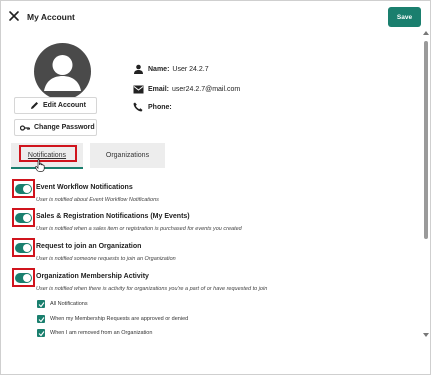 Image resolution: width=431 pixels, height=375 pixels. I want to click on profile-email-row: Email: user24.2.7@mail.com, so click(186, 89).